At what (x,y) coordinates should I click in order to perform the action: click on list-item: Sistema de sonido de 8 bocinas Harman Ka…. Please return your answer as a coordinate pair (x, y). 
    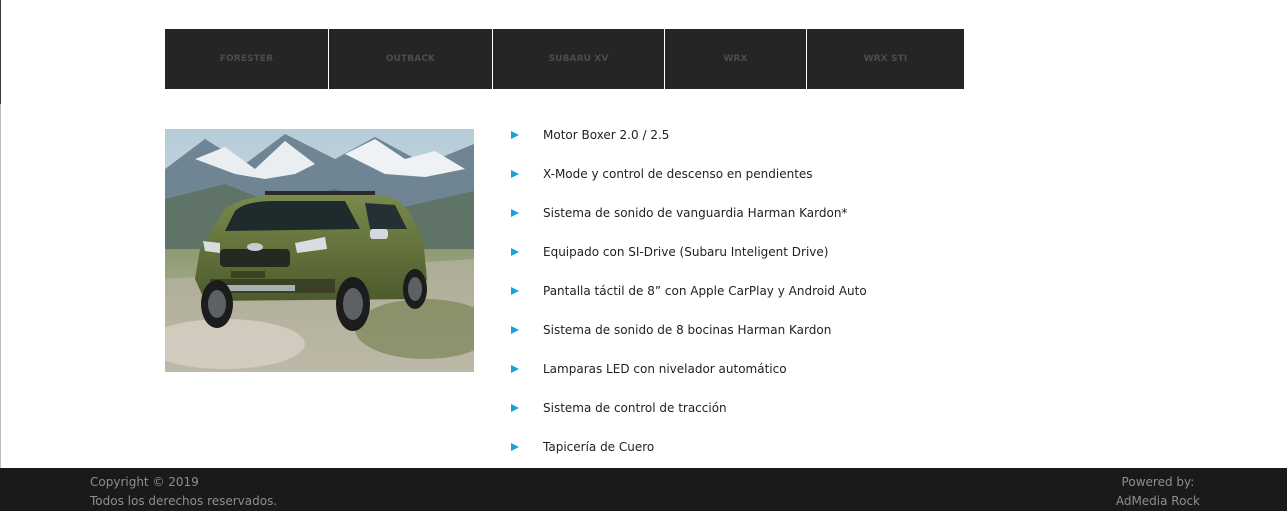
    Looking at the image, I should click on (688, 340).